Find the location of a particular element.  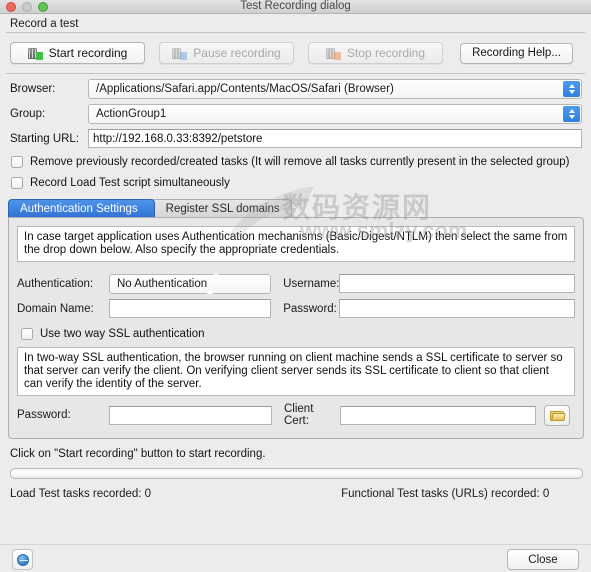

record-load-test-label: Record Load Test script simultaneously is located at coordinates (130, 182).